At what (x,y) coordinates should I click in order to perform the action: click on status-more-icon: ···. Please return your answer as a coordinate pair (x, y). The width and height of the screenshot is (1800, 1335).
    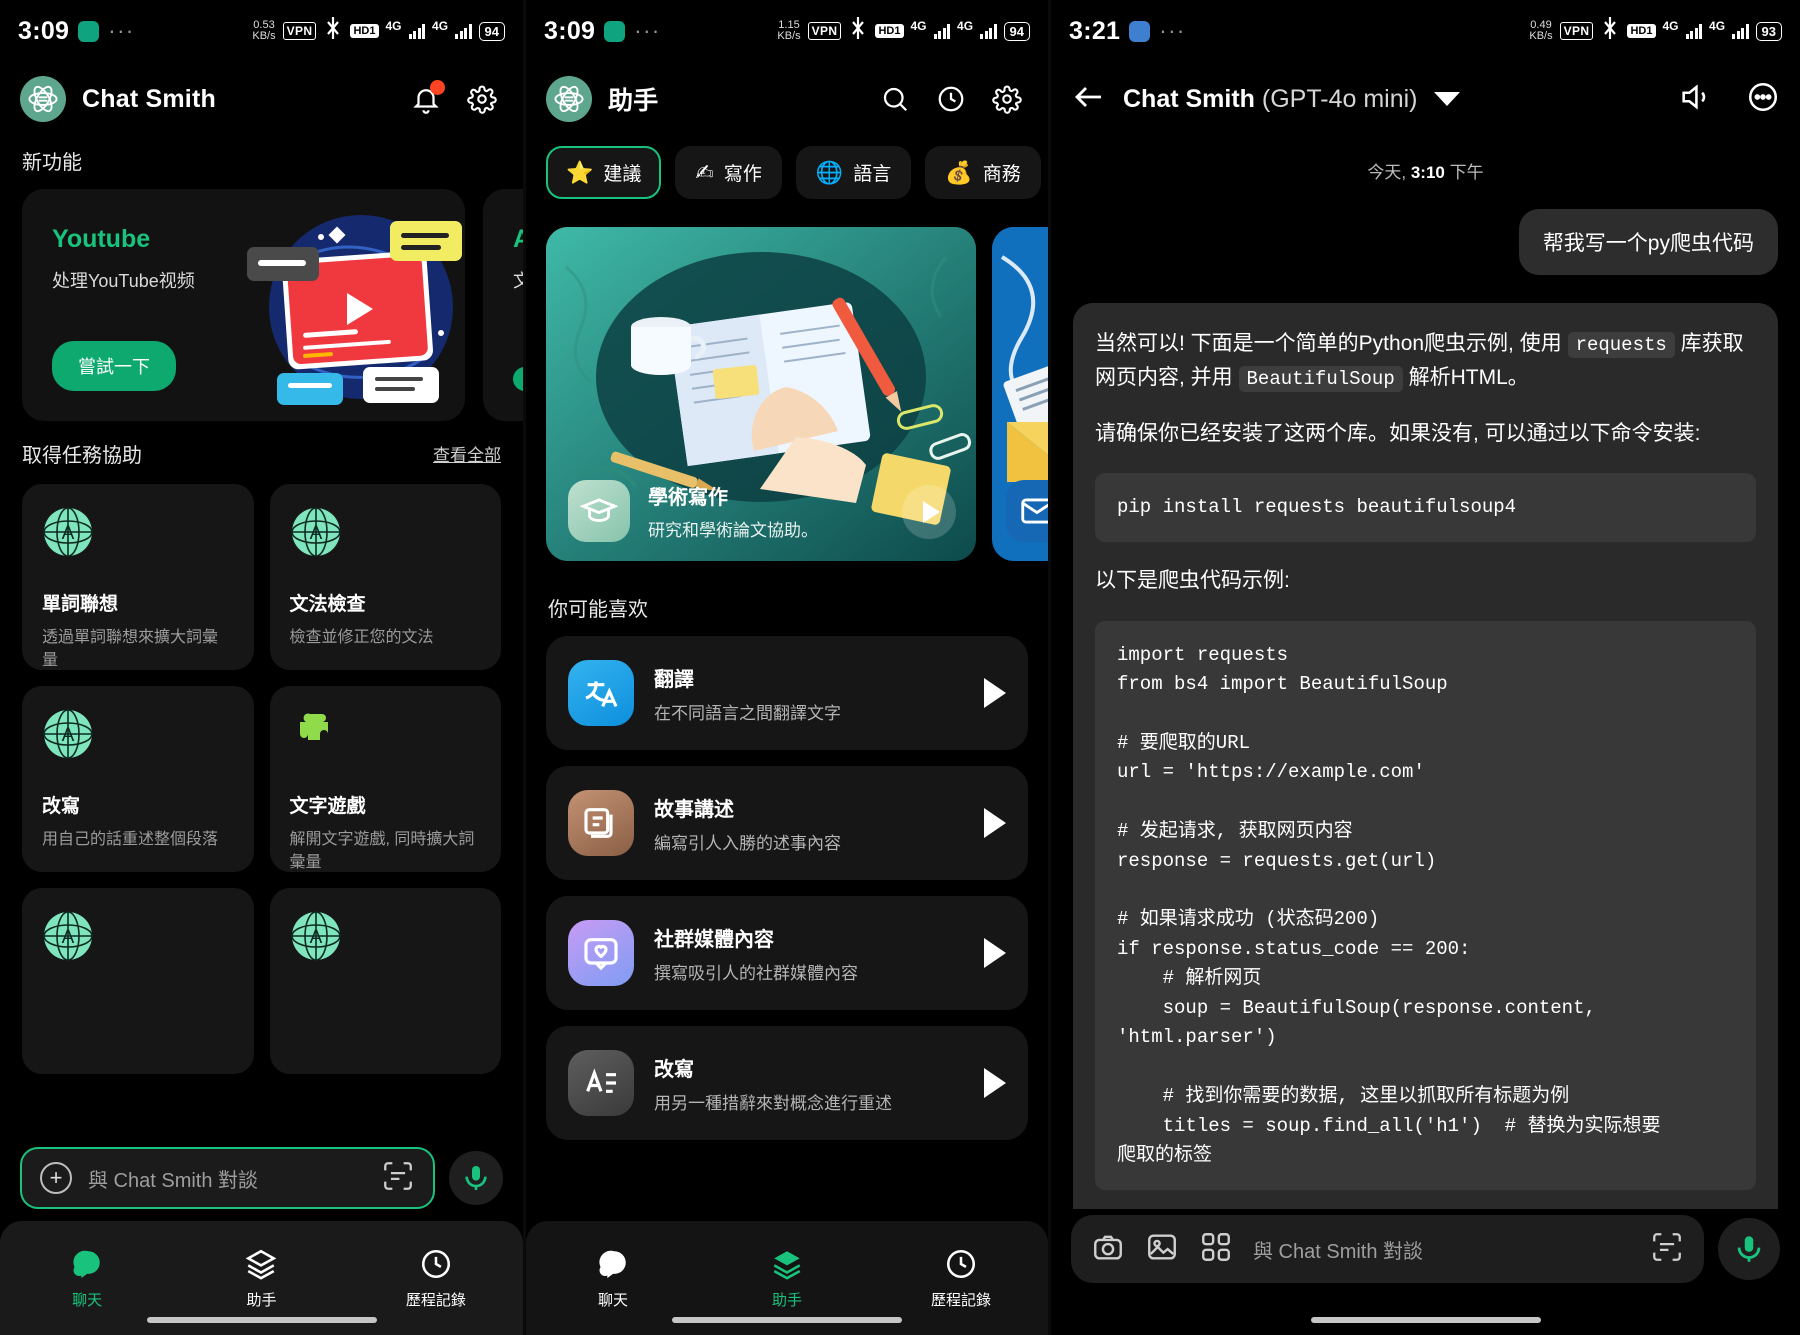
    Looking at the image, I should click on (1172, 30).